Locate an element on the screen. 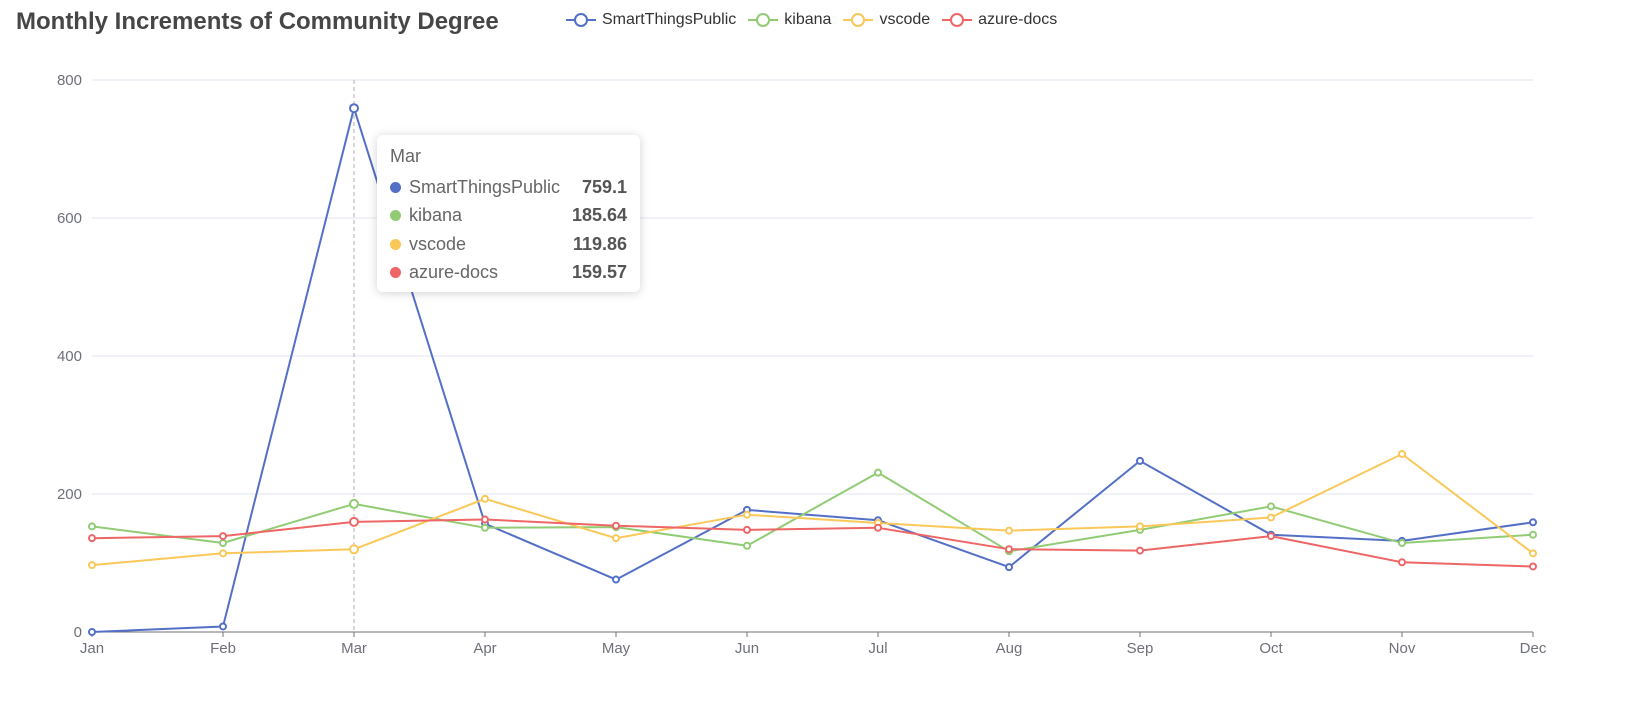  tooltip-series-value: 159.57 is located at coordinates (599, 272).